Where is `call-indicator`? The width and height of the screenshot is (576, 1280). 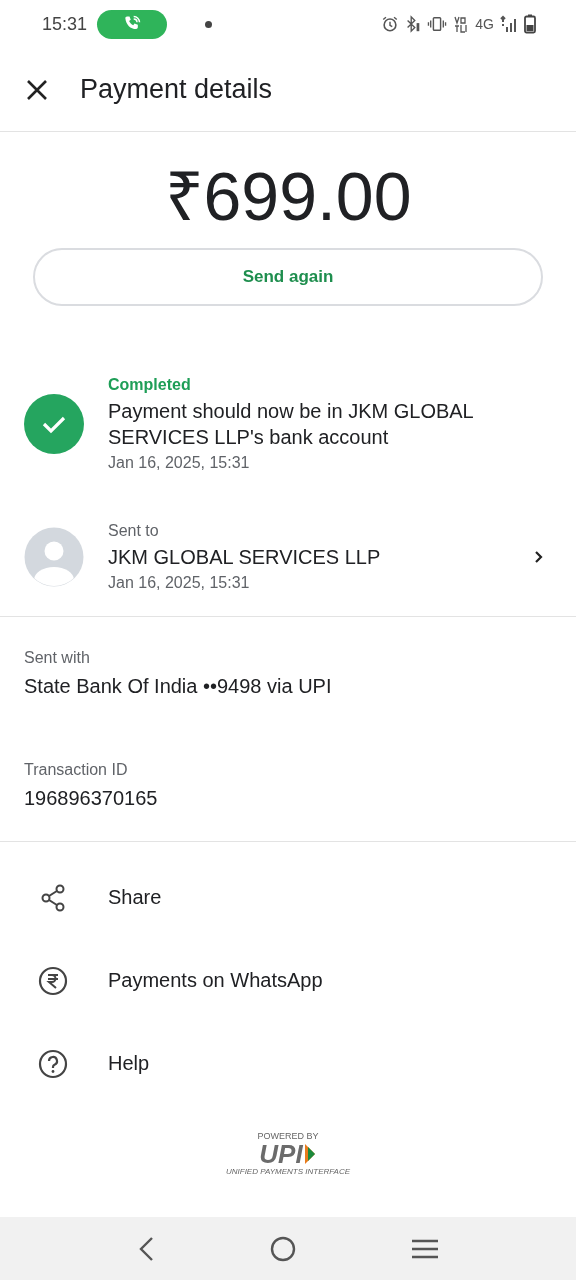 call-indicator is located at coordinates (132, 24).